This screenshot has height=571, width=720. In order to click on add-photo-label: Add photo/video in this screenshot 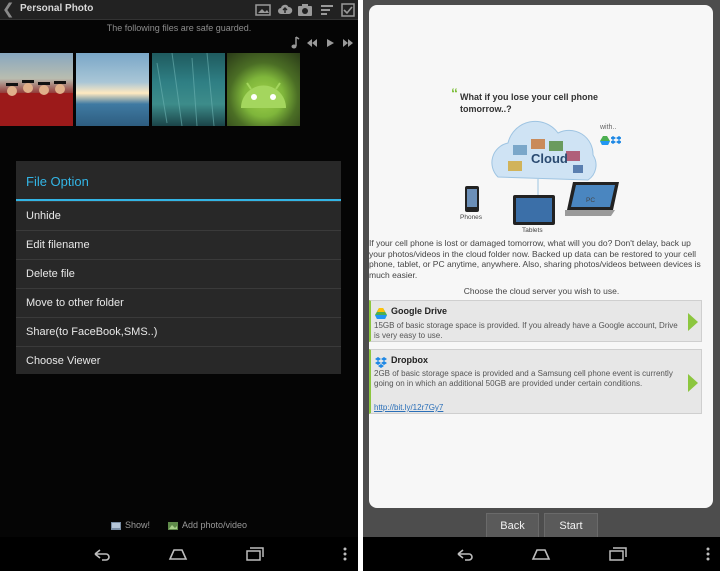, I will do `click(215, 525)`.